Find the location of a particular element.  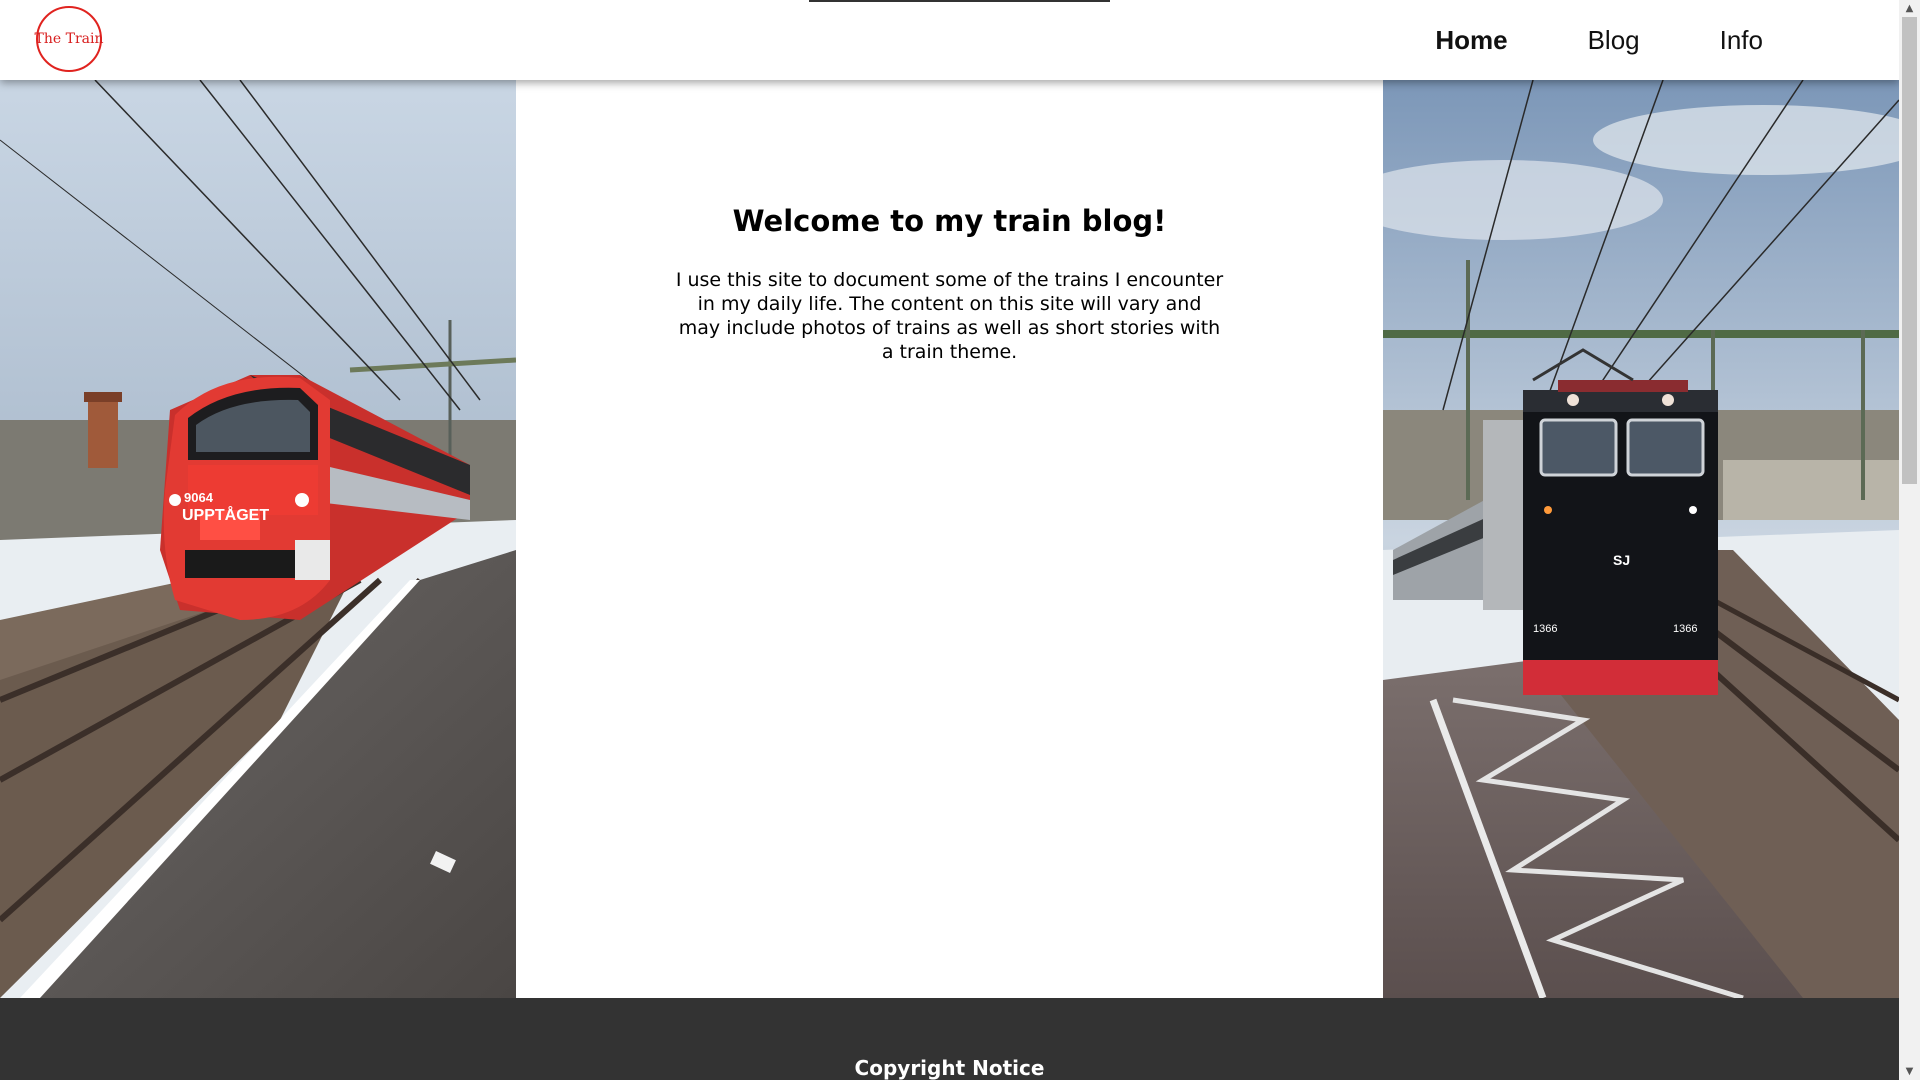

site-logo: The Train is located at coordinates (69, 39).